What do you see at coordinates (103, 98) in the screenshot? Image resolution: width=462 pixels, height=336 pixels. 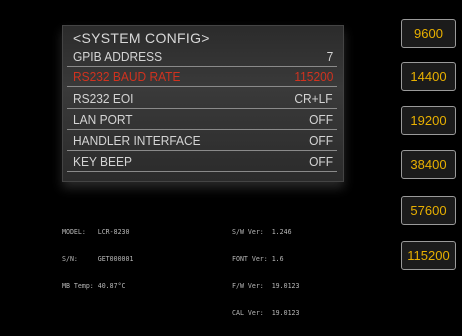 I see `config-row-label: RS232 EOI` at bounding box center [103, 98].